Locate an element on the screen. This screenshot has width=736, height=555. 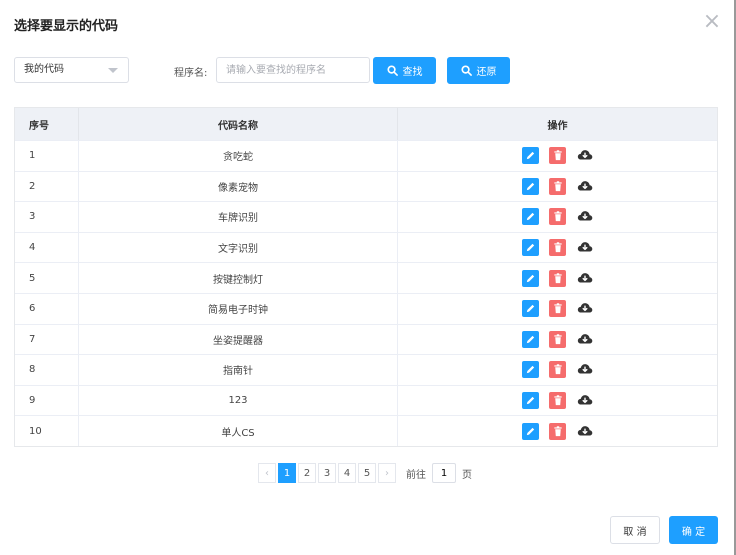
table-row: 3 车牌识别 is located at coordinates (366, 216).